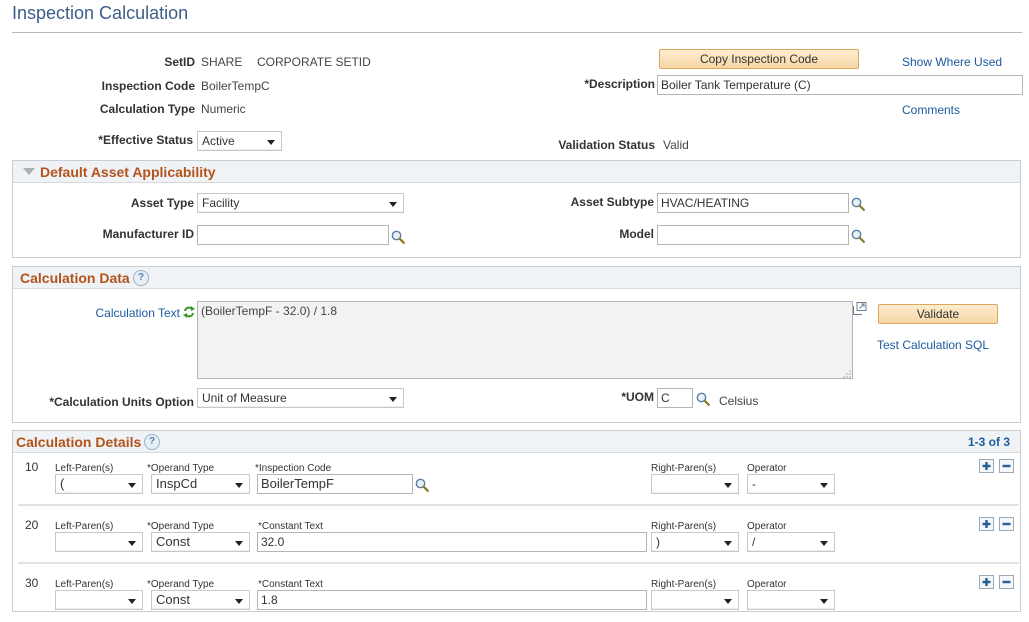 The image size is (1029, 622). What do you see at coordinates (452, 600) in the screenshot?
I see `constant-text-input: 1.8` at bounding box center [452, 600].